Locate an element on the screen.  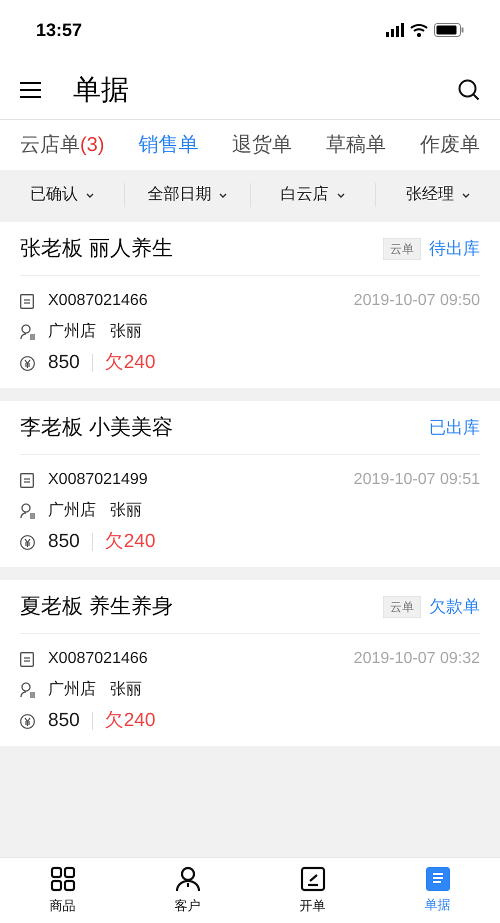
order-time: 2019-10-07 09:32 is located at coordinates (417, 659).